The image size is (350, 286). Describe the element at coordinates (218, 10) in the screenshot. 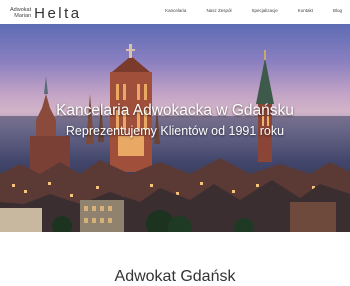

I see `nav-item-zespol: Nasz Zespół` at that location.